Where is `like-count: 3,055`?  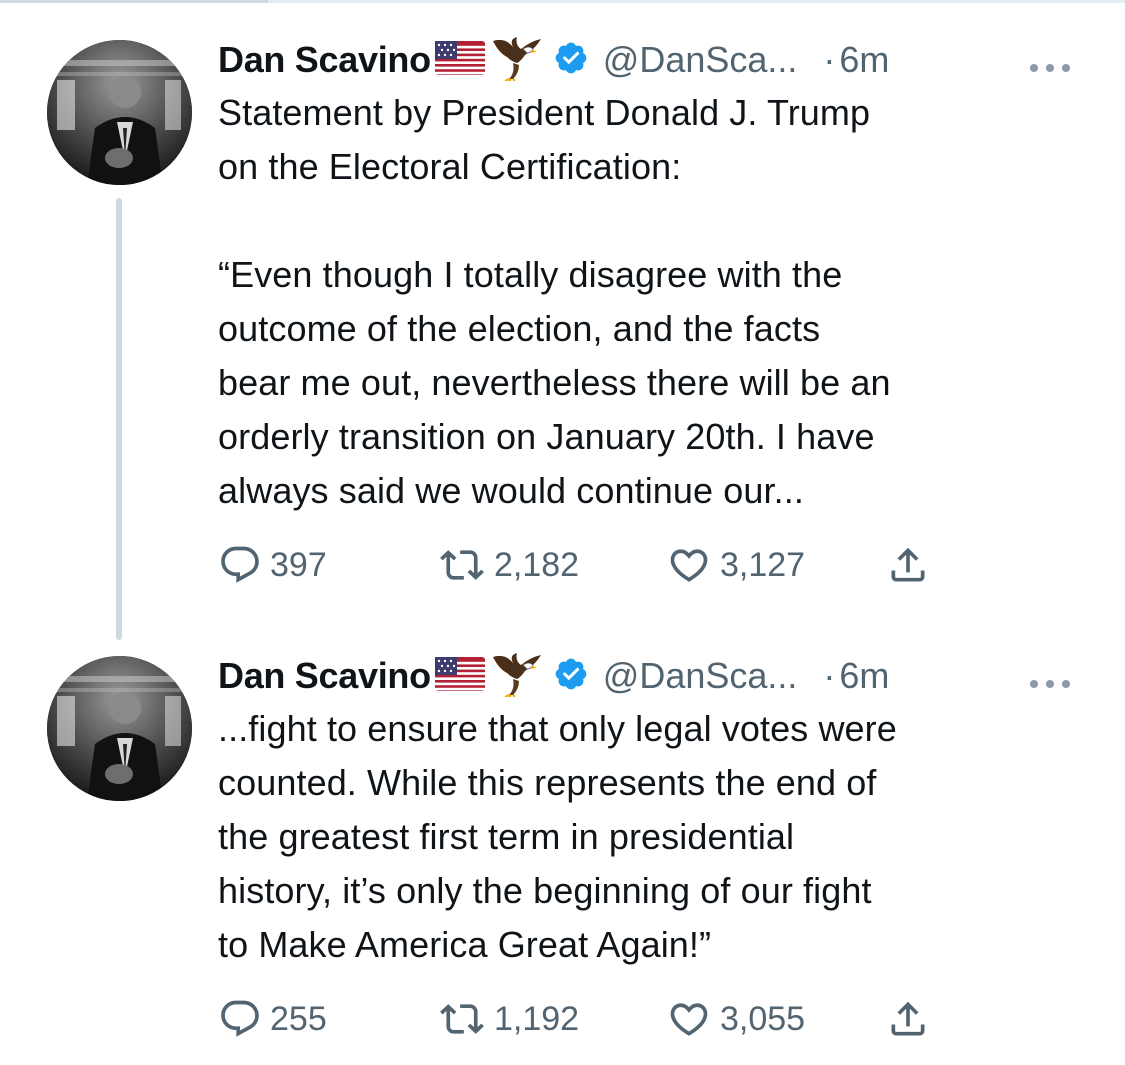
like-count: 3,055 is located at coordinates (763, 1018).